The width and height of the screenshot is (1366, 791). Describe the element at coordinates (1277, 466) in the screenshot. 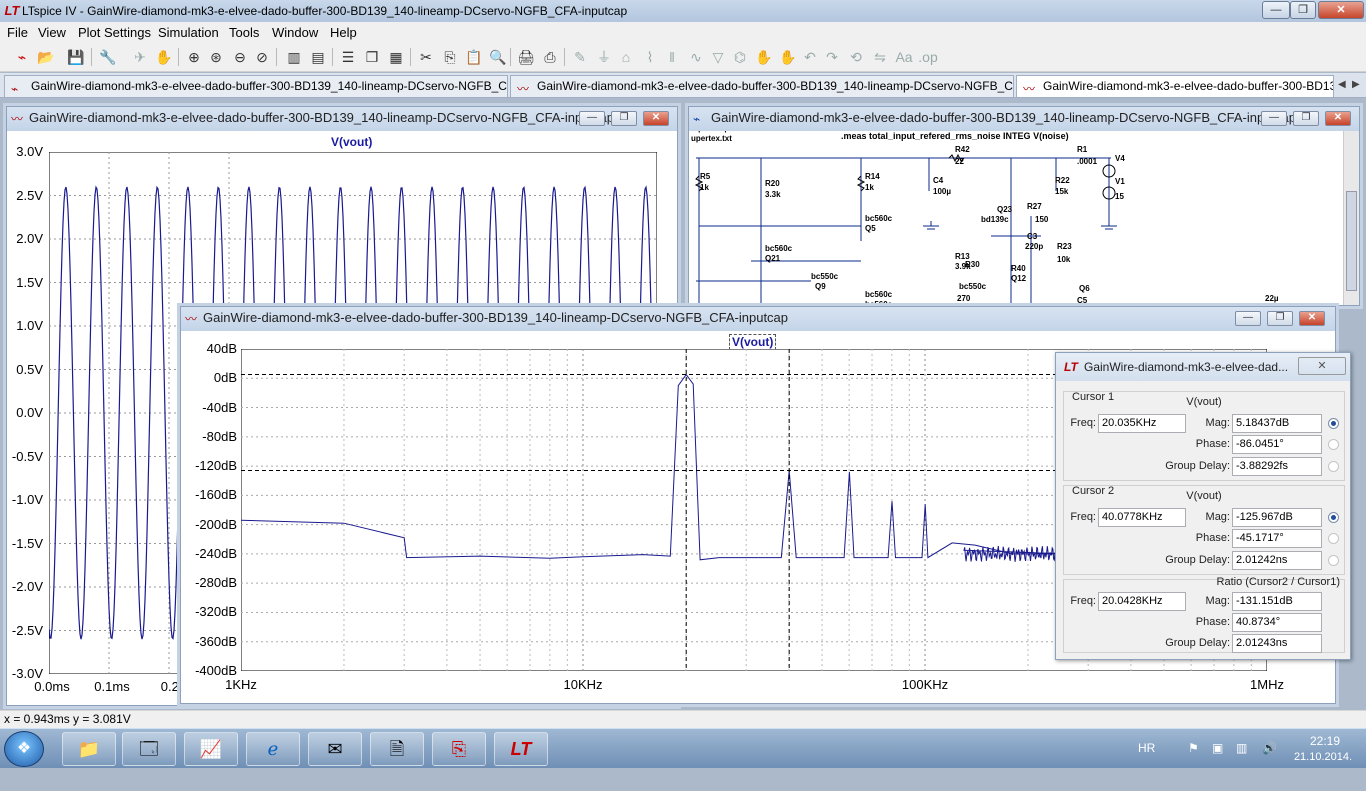

I see `cursor1-group-delay-field: -3.88292fs` at that location.